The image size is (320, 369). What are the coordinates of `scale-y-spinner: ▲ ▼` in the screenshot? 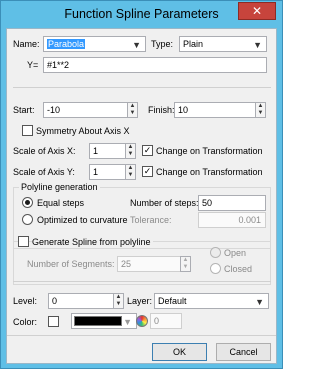 It's located at (130, 172).